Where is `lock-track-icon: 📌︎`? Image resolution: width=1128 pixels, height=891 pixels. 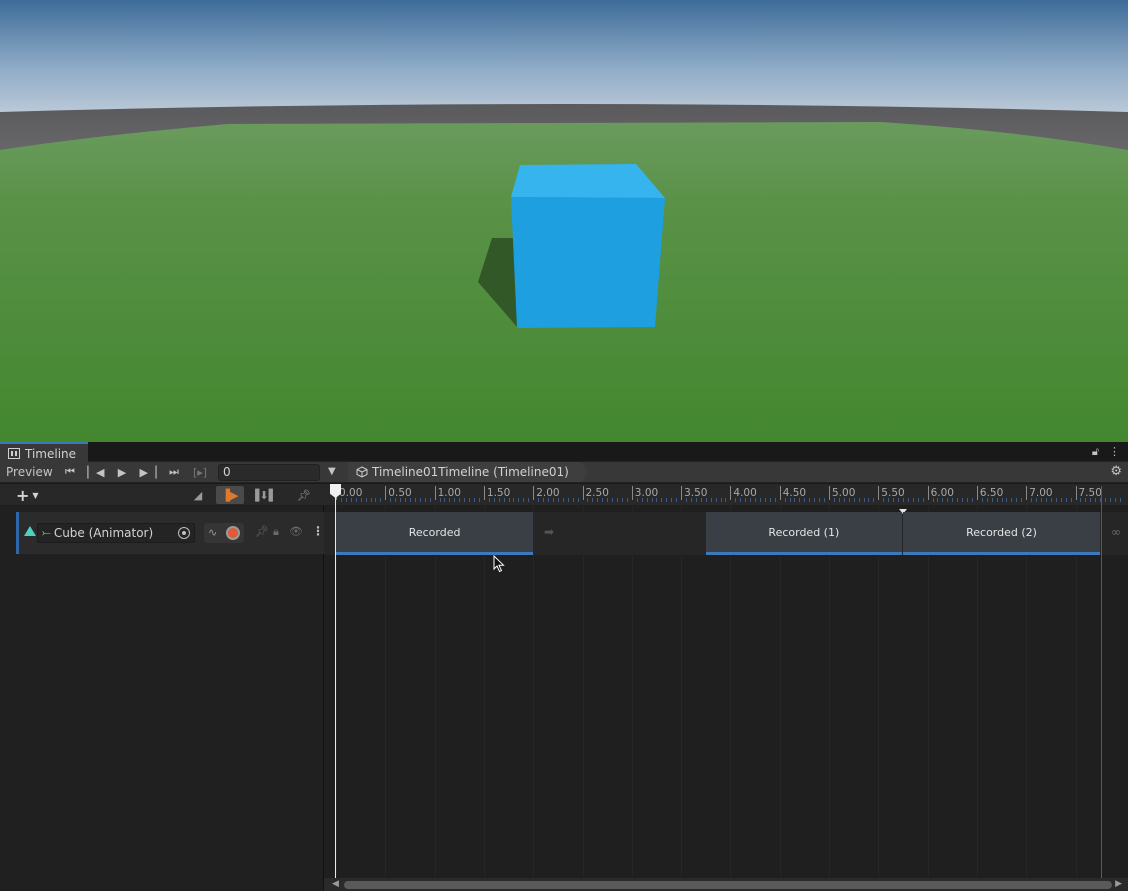
lock-track-icon: 📌︎ is located at coordinates (262, 531).